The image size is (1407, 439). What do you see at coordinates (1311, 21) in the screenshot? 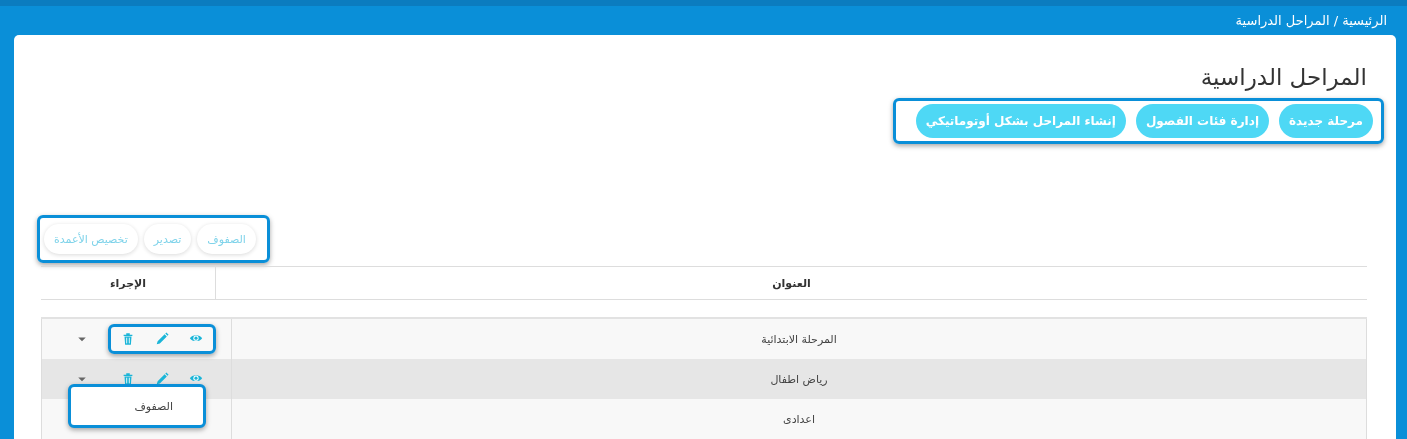
I see `breadcrumb: الرئيسية / المراحل الدراسية` at bounding box center [1311, 21].